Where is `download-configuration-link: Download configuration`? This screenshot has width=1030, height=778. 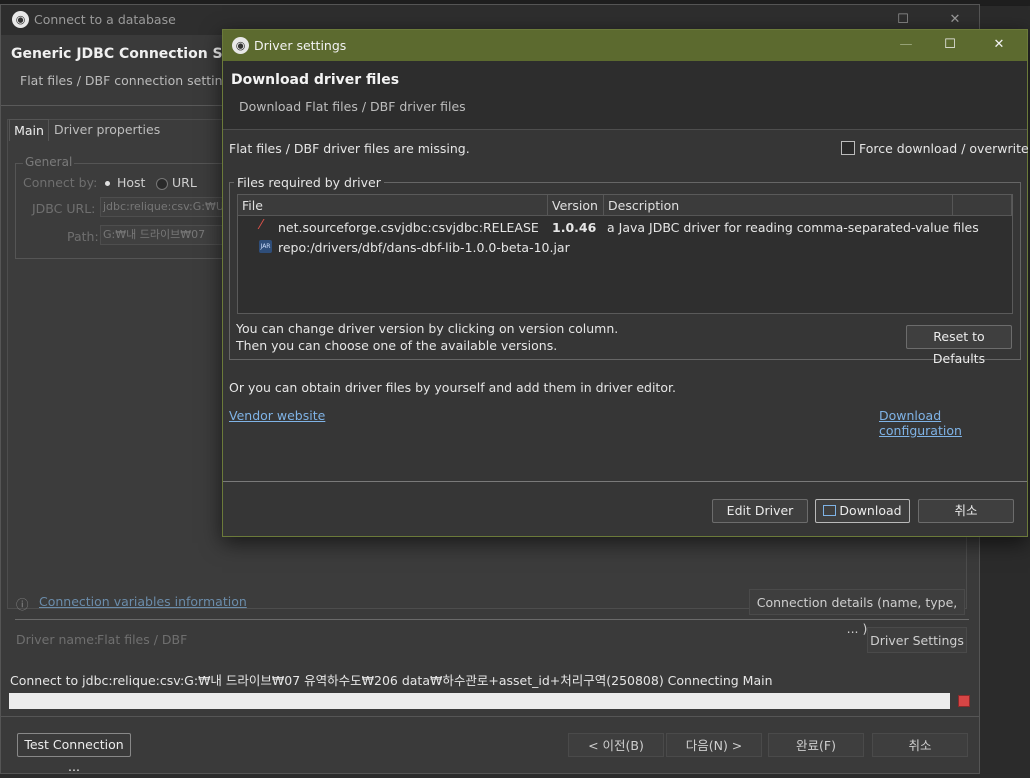
download-configuration-link: Download configuration is located at coordinates (953, 423).